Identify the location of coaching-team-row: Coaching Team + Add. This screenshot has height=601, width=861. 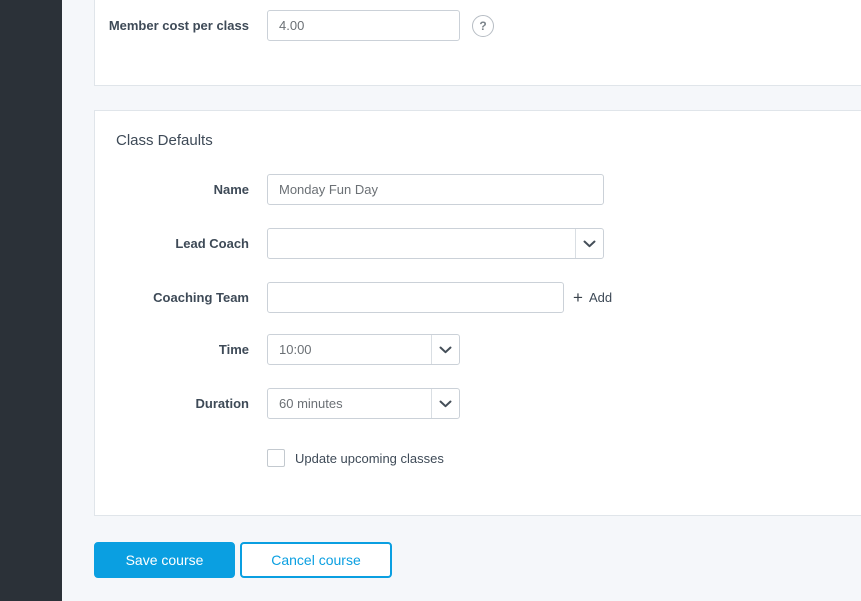
(353, 297).